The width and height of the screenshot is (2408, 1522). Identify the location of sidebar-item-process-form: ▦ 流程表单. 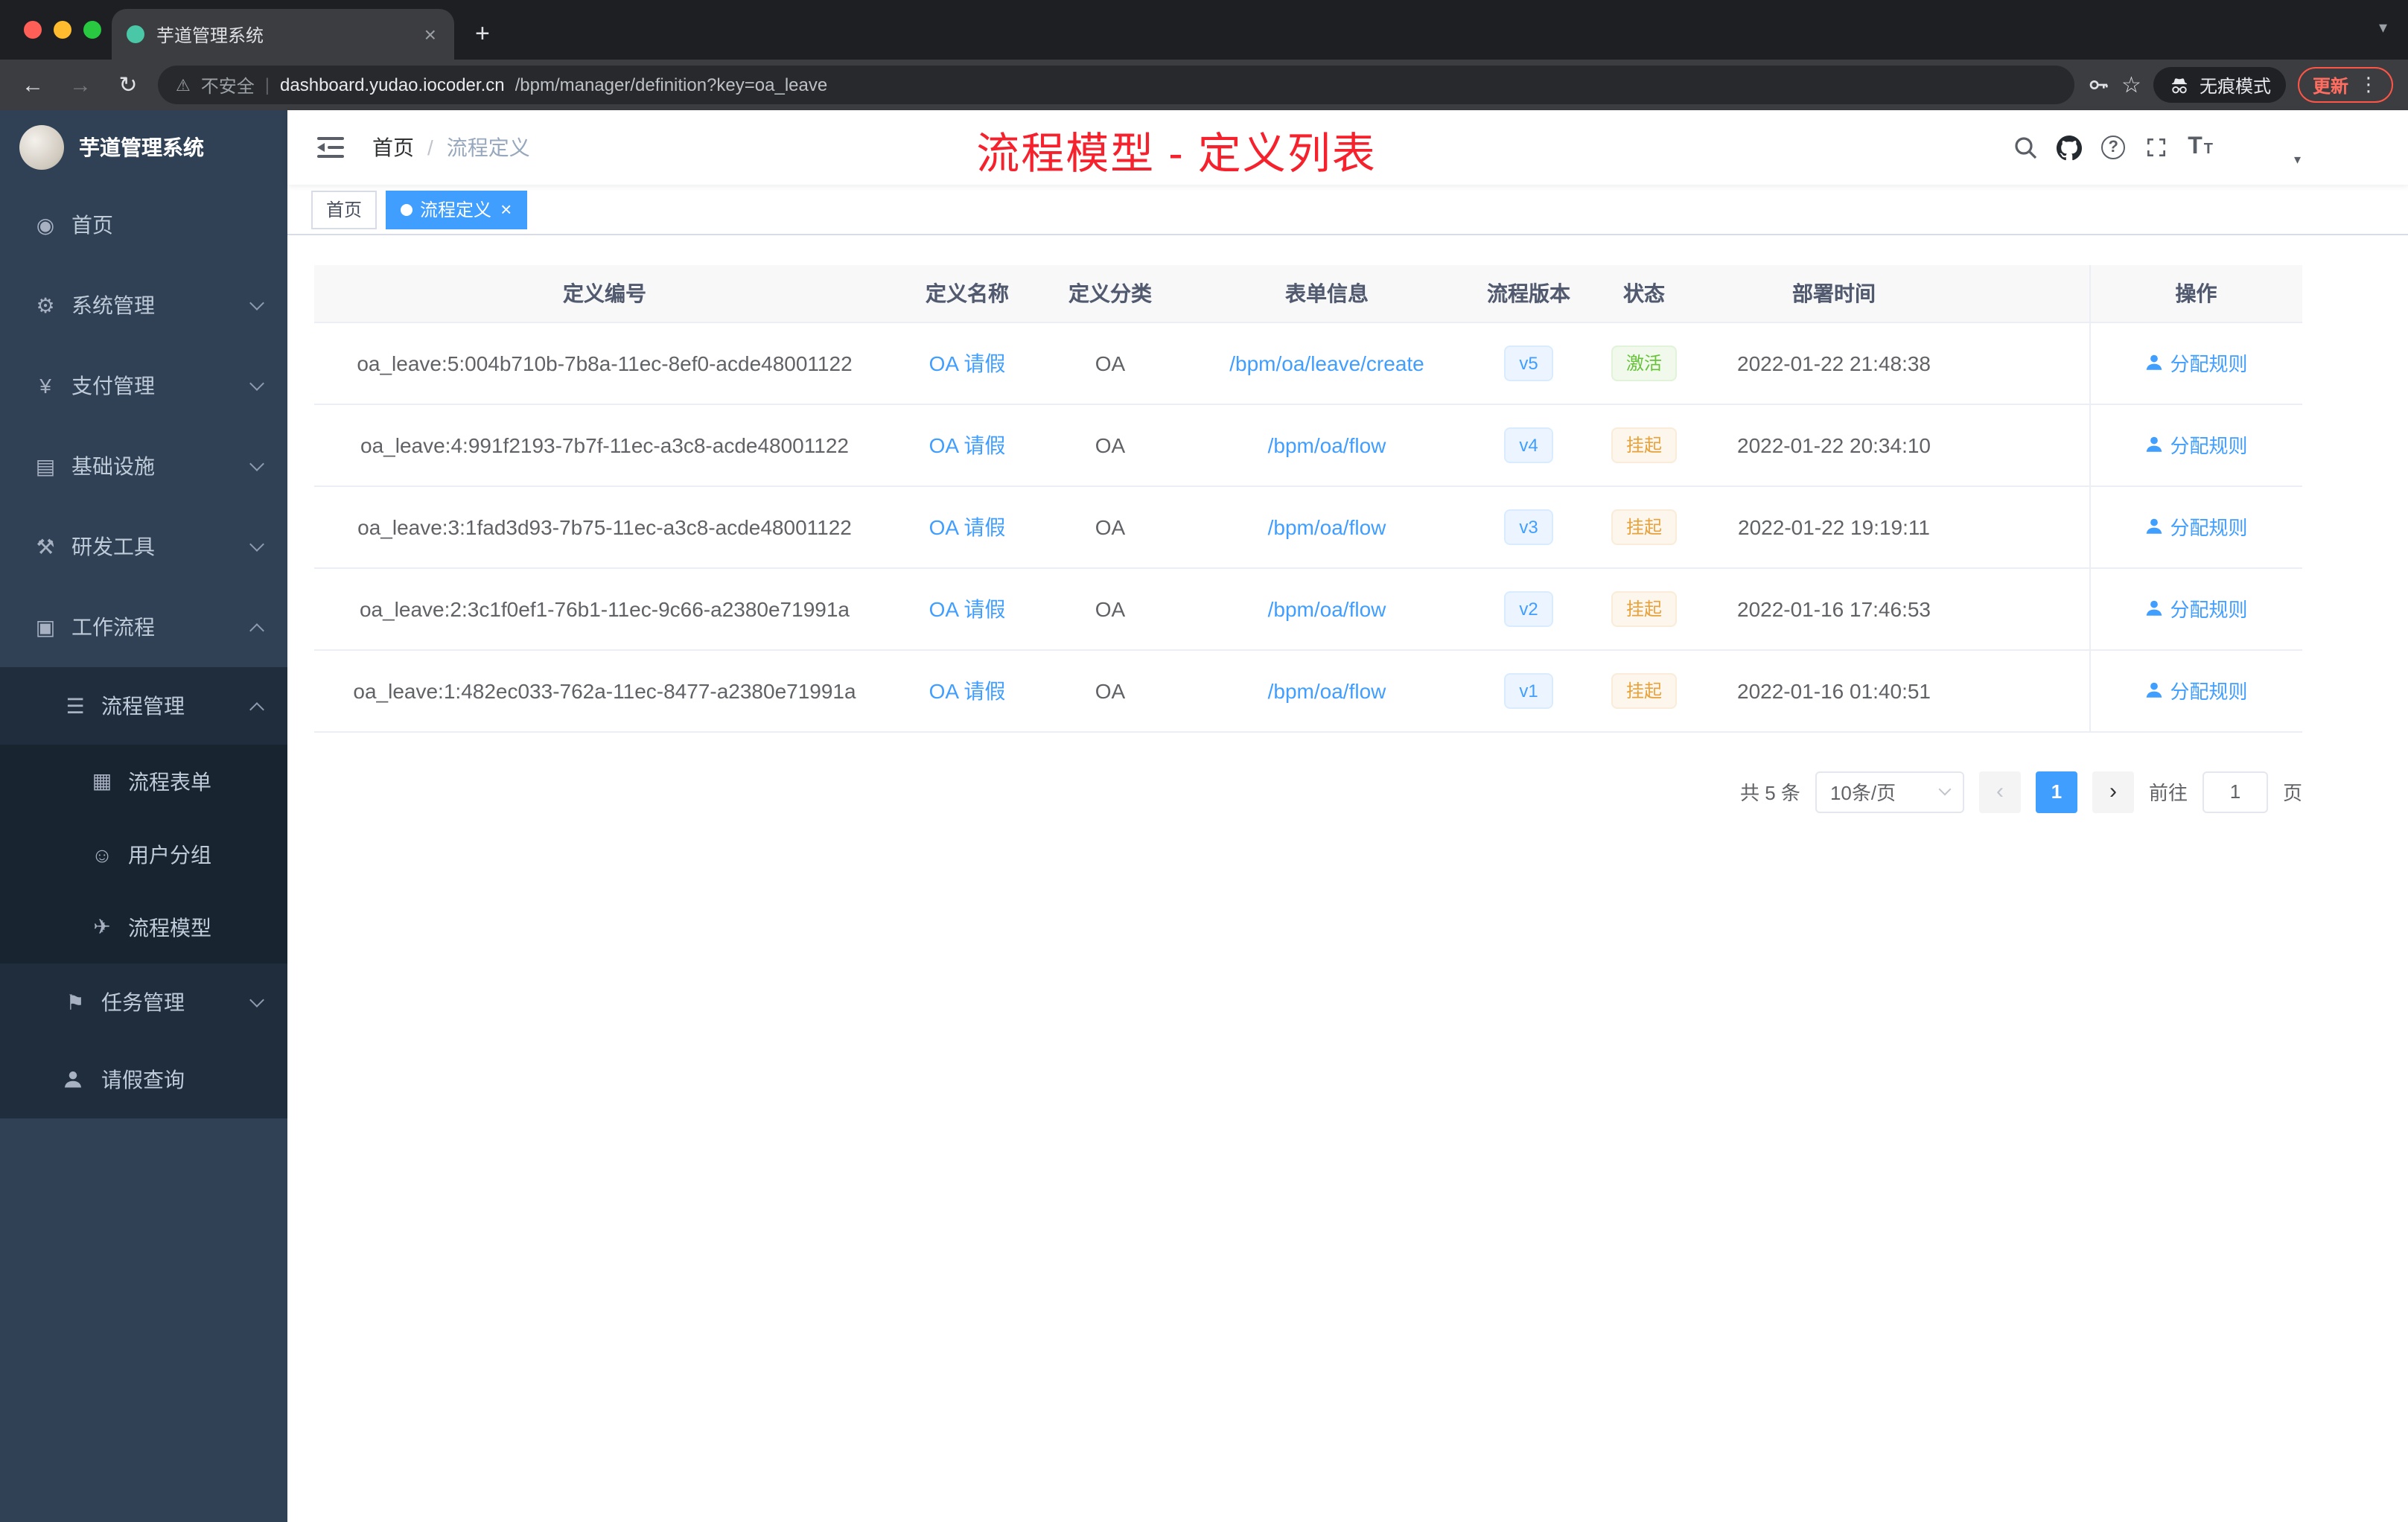
(143, 781).